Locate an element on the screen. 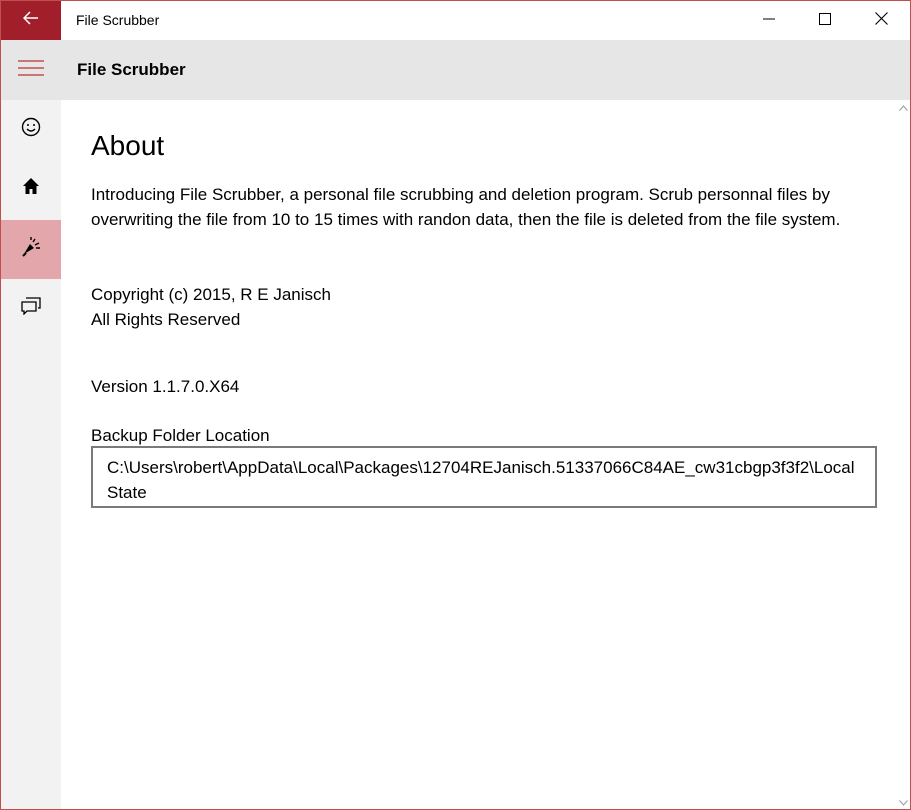  maximize-icon is located at coordinates (825, 21).